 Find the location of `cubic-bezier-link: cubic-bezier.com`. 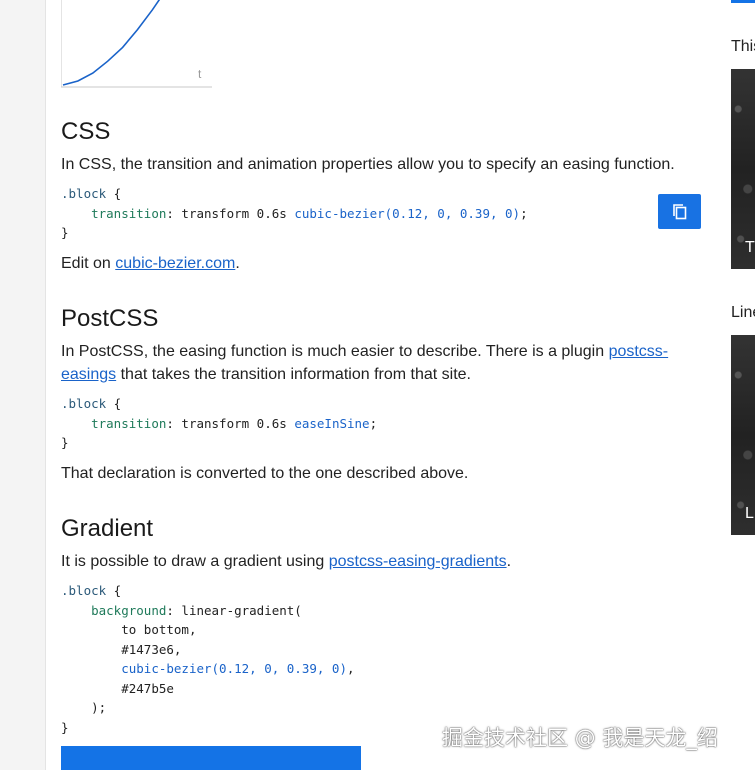

cubic-bezier-link: cubic-bezier.com is located at coordinates (175, 263).